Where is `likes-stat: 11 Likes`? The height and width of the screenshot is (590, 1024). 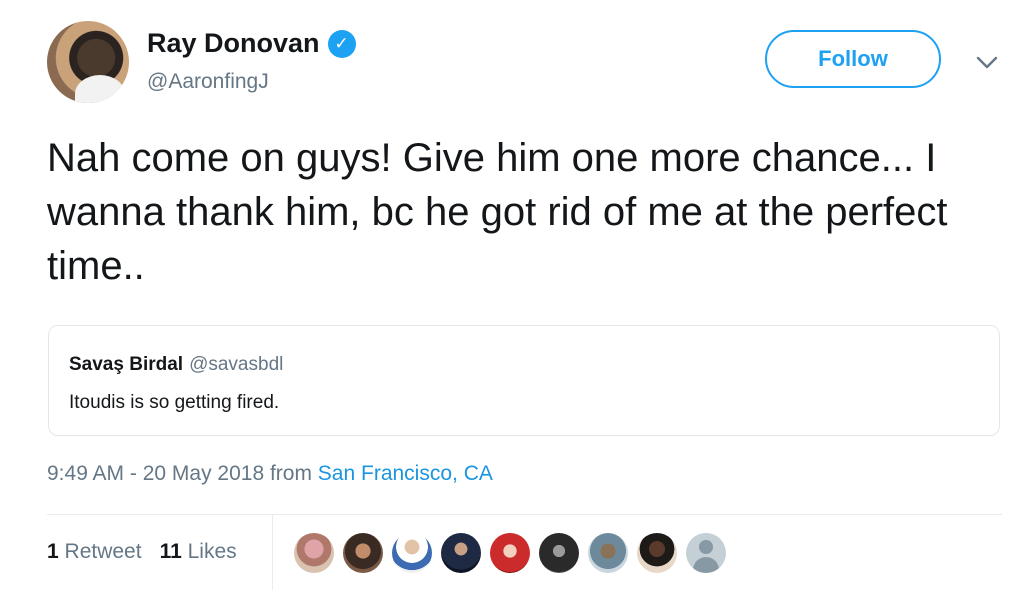 likes-stat: 11 Likes is located at coordinates (198, 552).